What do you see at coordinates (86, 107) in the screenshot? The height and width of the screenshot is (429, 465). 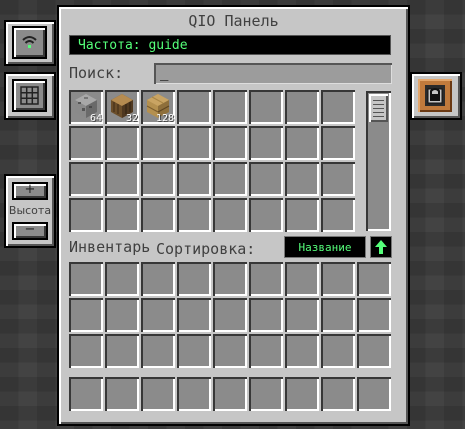 I see `qio-item-slot: 64` at bounding box center [86, 107].